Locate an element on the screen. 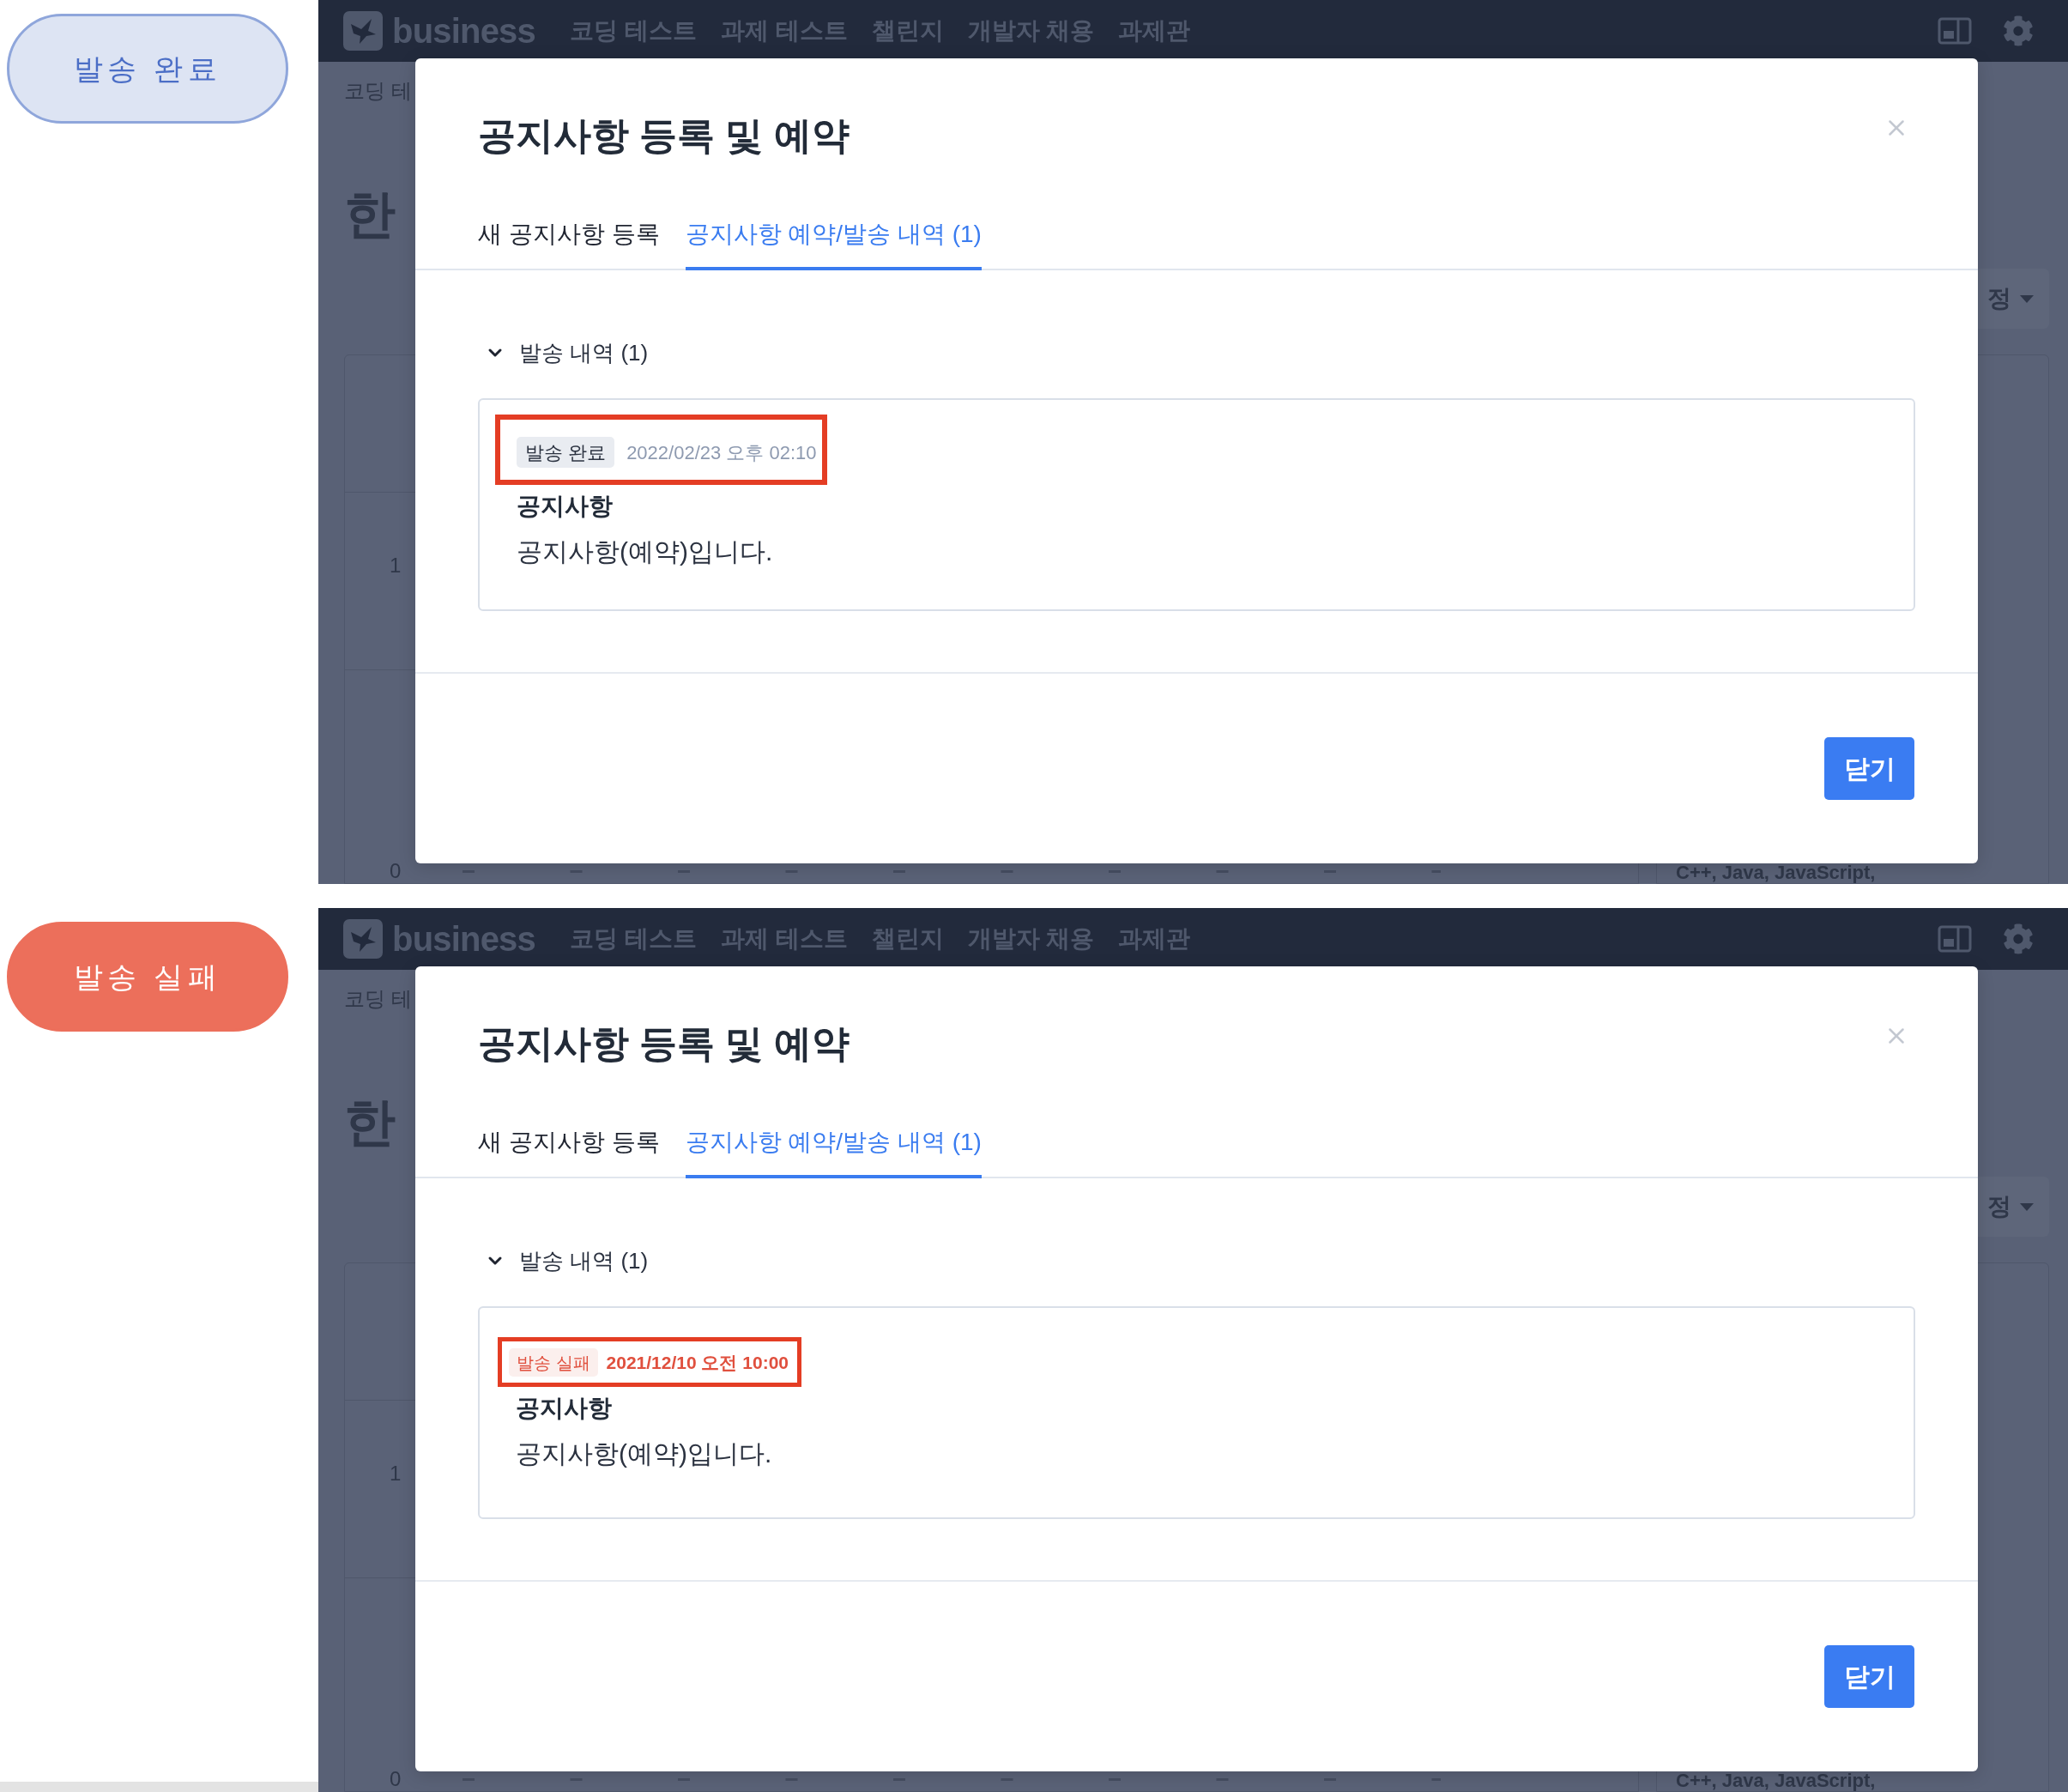 Image resolution: width=2068 pixels, height=1792 pixels. status-pill: 발송 완료 is located at coordinates (147, 69).